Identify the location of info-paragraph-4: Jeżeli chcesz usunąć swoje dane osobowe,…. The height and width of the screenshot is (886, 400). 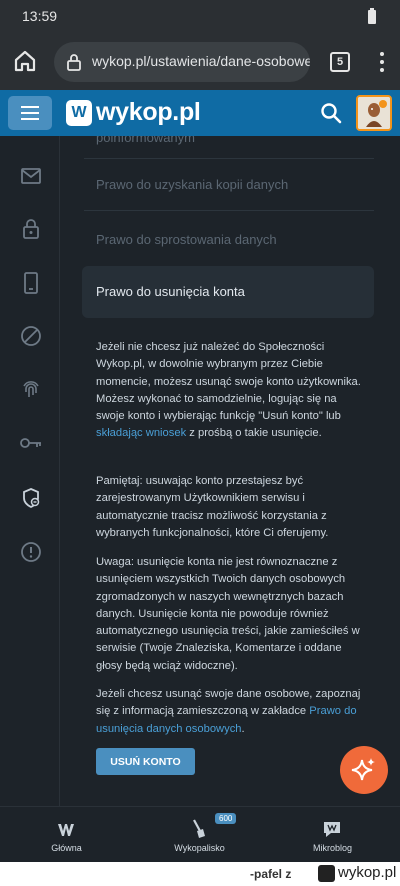
(228, 711).